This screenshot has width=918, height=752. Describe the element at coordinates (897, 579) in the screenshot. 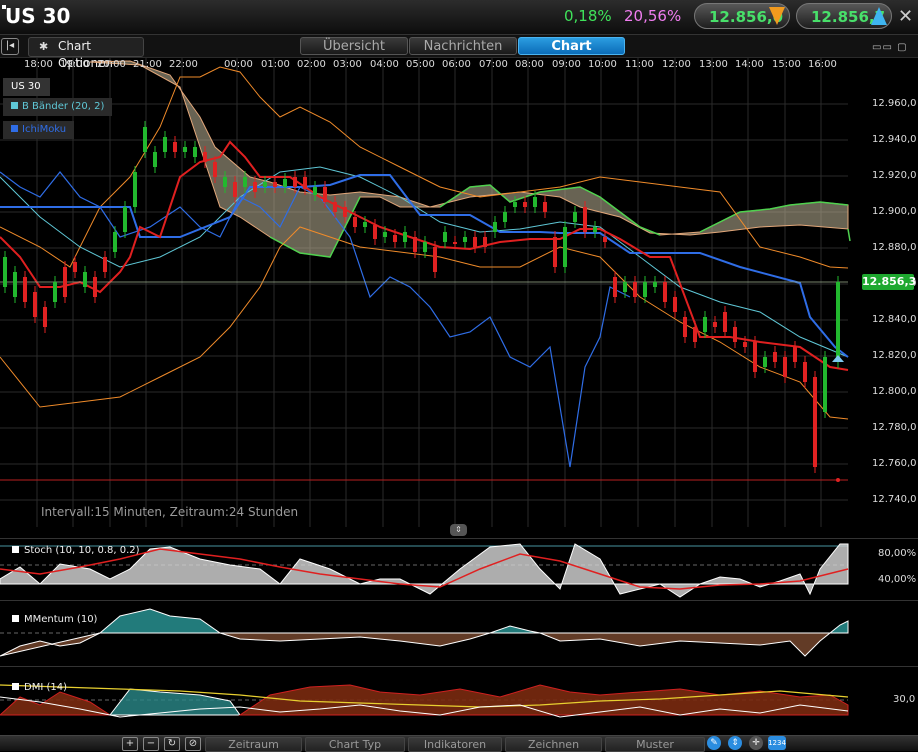

I see `stoch-level-40: 40,00%` at that location.